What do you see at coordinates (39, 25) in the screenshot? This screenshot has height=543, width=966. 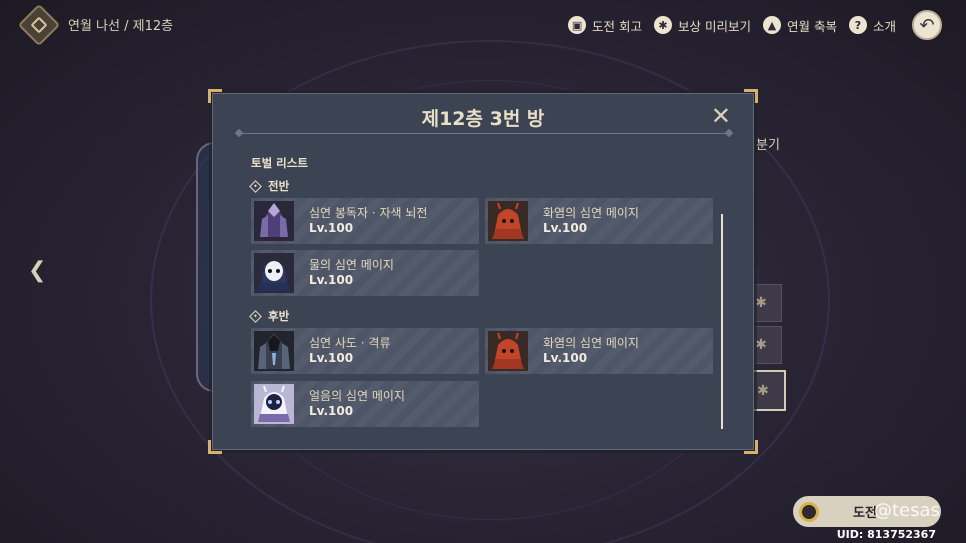 I see `spiral-abyss-logo-icon` at bounding box center [39, 25].